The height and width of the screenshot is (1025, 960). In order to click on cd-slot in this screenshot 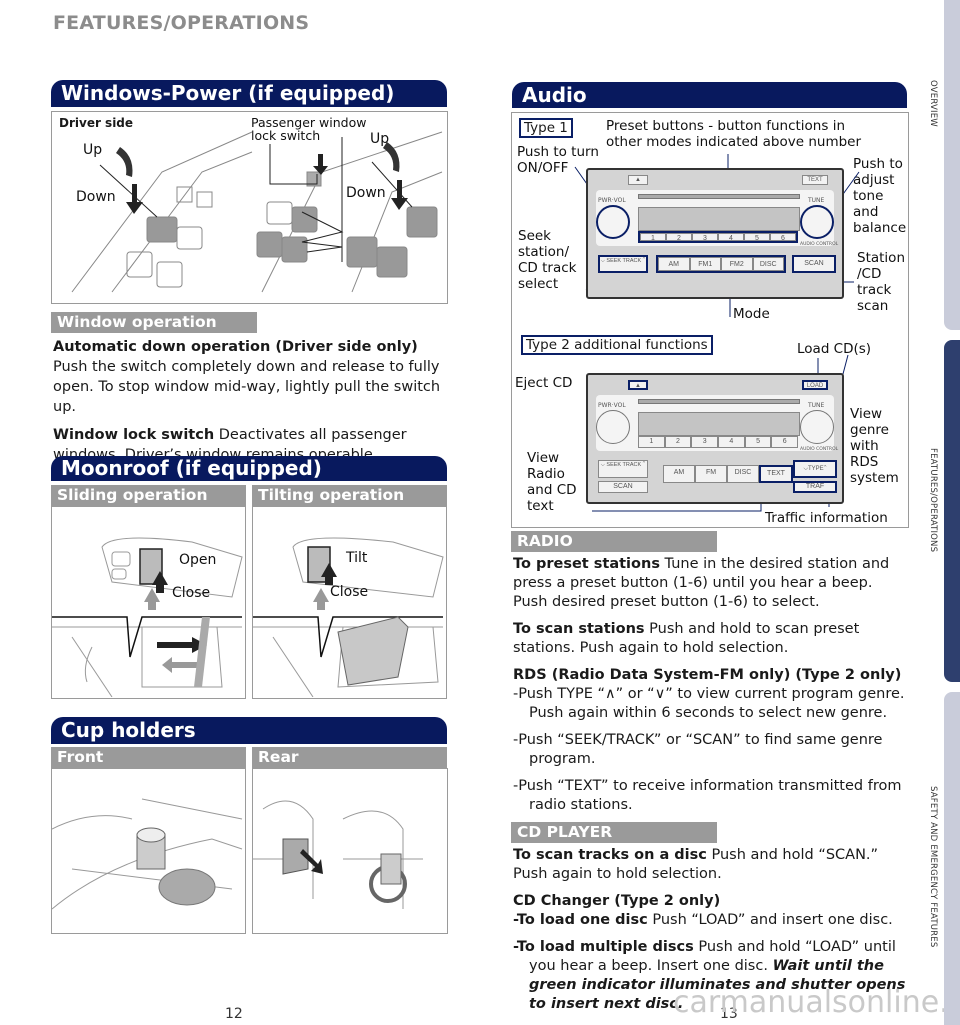, I will do `click(719, 196)`.